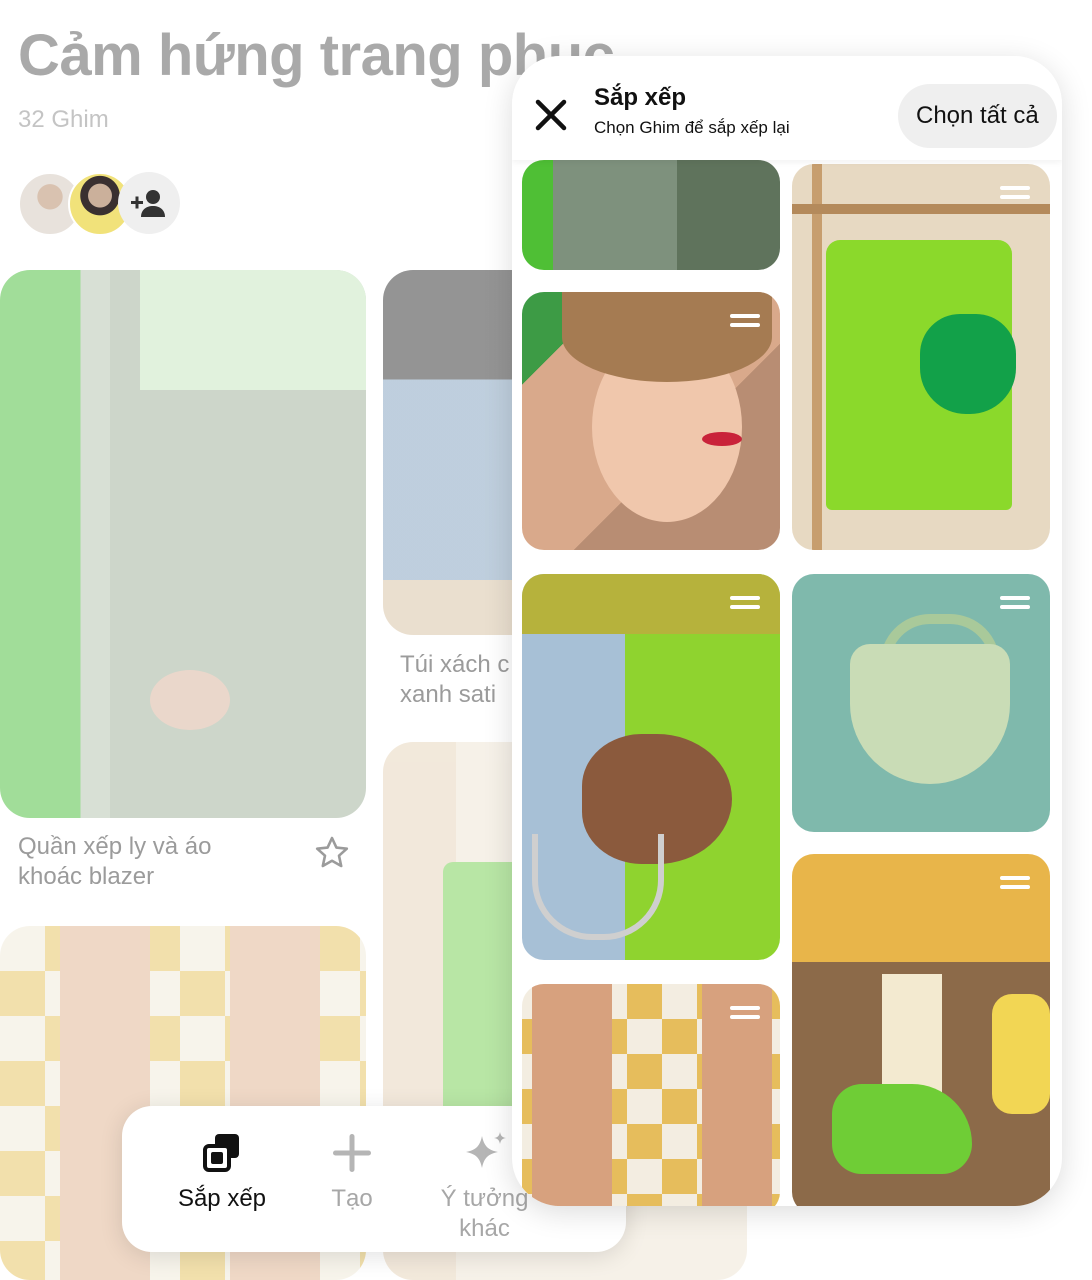 This screenshot has height=1280, width=1092. What do you see at coordinates (551, 115) in the screenshot?
I see `close-icon` at bounding box center [551, 115].